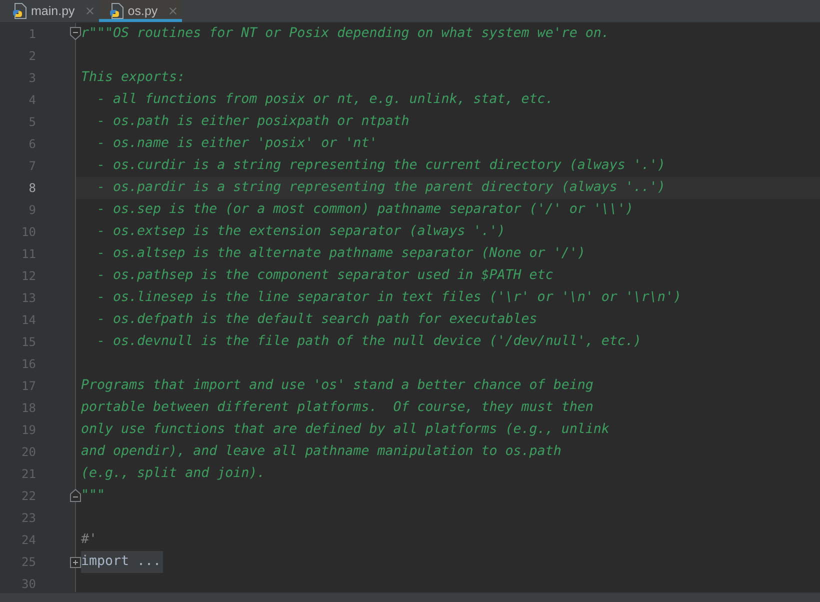 This screenshot has width=820, height=602. What do you see at coordinates (317, 320) in the screenshot?
I see `docstring-text: - os.defpath is the default search path for executables` at bounding box center [317, 320].